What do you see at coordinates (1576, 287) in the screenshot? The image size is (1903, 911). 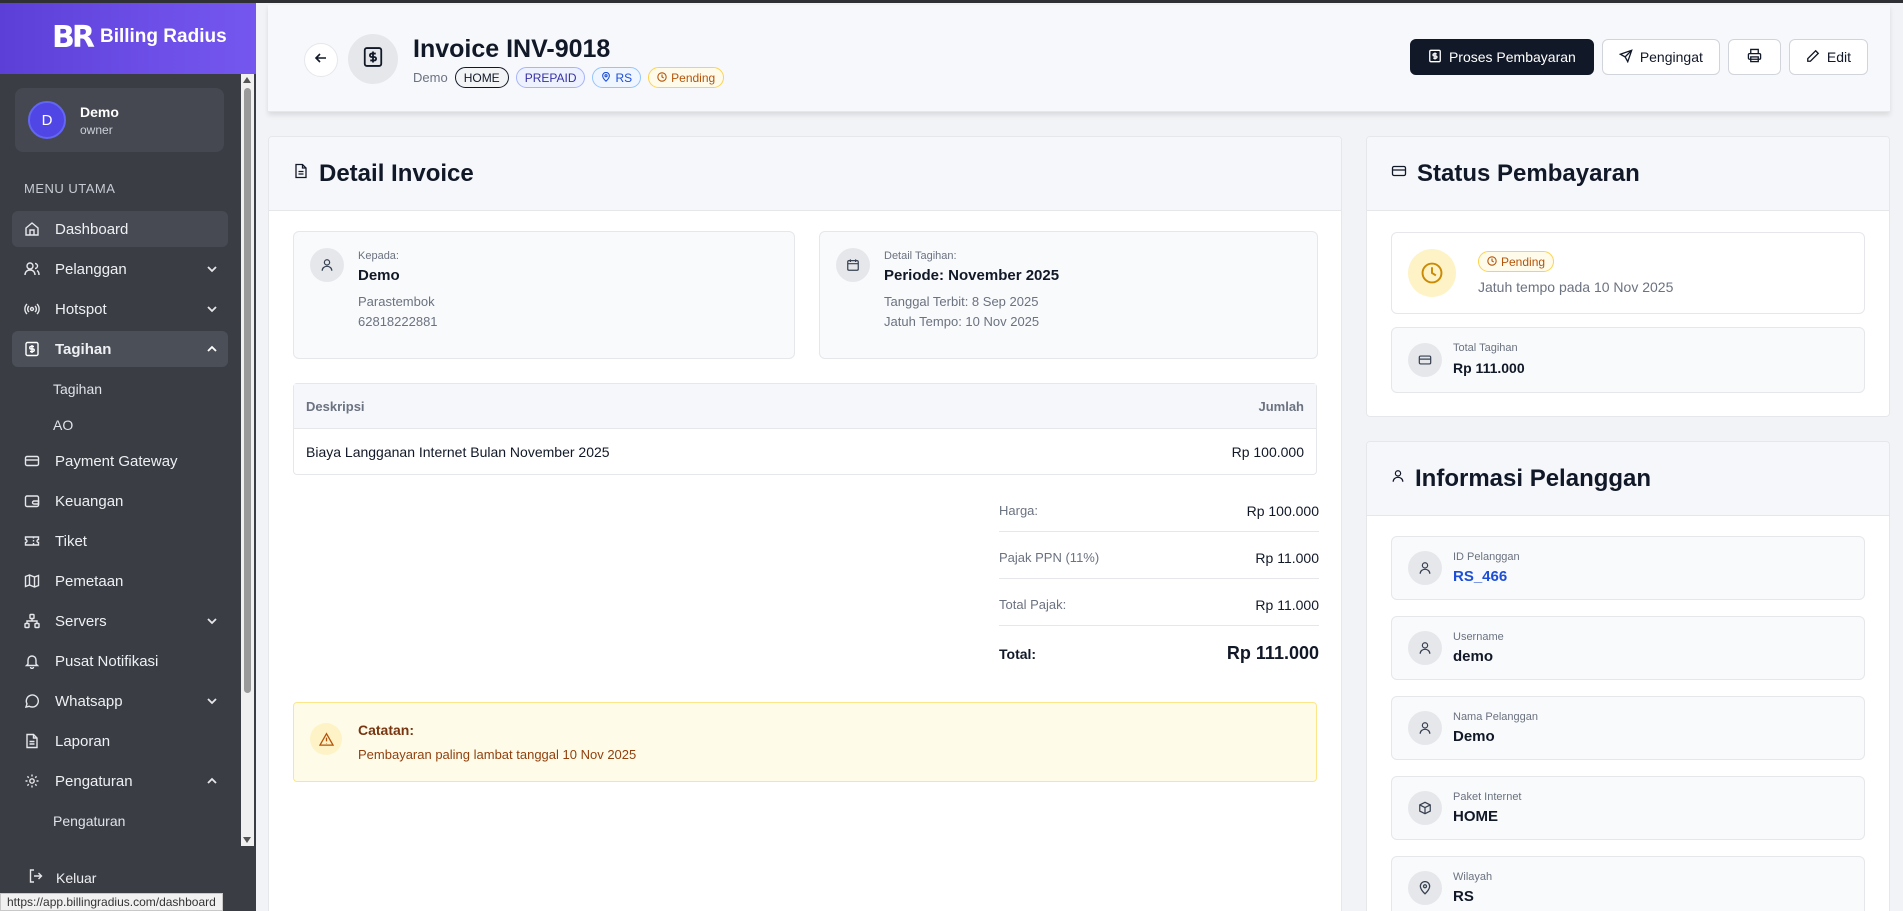 I see `due-text: Jatuh tempo pada 10 Nov 2025` at bounding box center [1576, 287].